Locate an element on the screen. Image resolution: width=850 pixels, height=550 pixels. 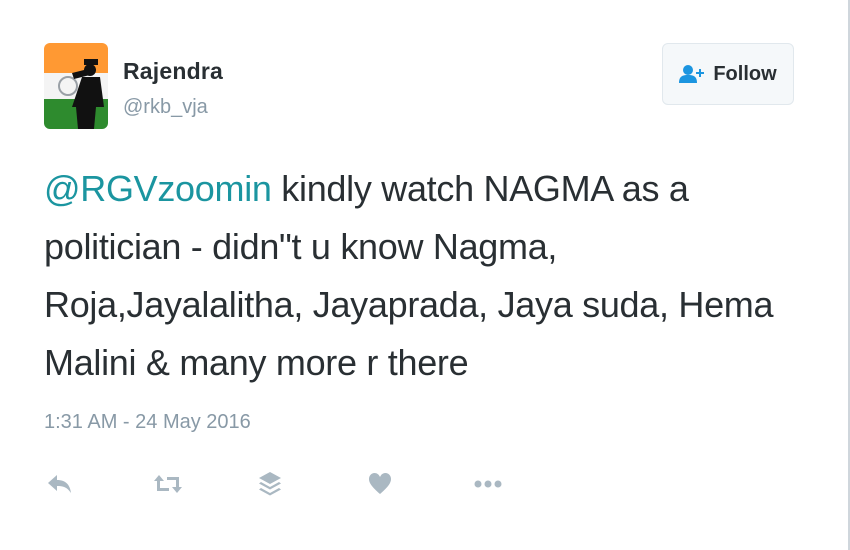
tweet-timestamp: 1:31 AM - 24 May 2016 is located at coordinates (147, 422).